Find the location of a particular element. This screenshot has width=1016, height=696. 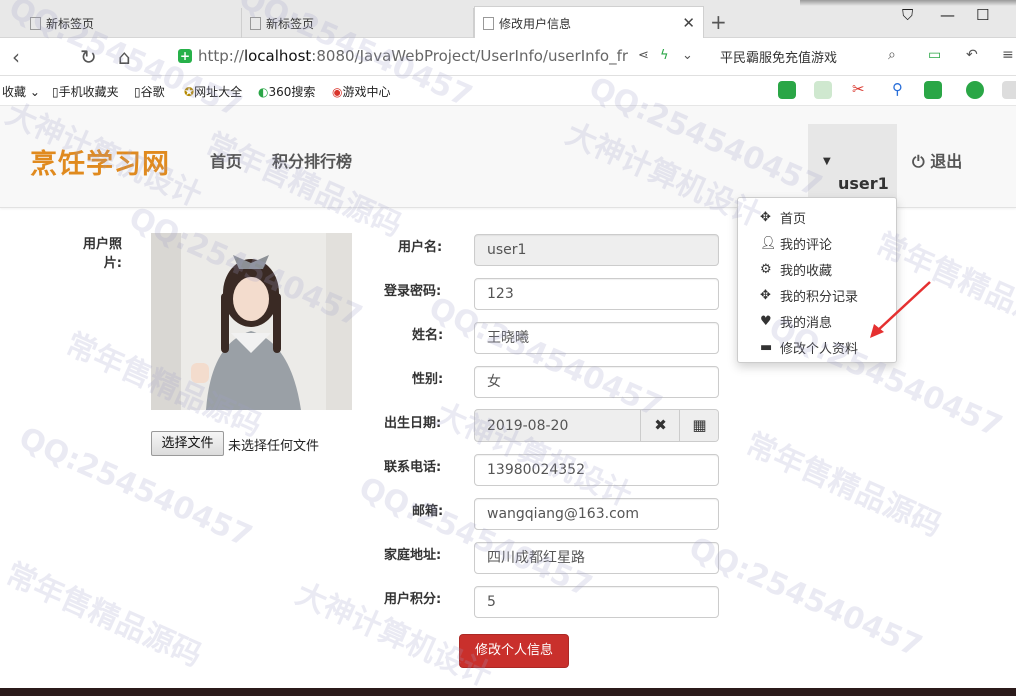

home-icon: ⌂ is located at coordinates (124, 57).